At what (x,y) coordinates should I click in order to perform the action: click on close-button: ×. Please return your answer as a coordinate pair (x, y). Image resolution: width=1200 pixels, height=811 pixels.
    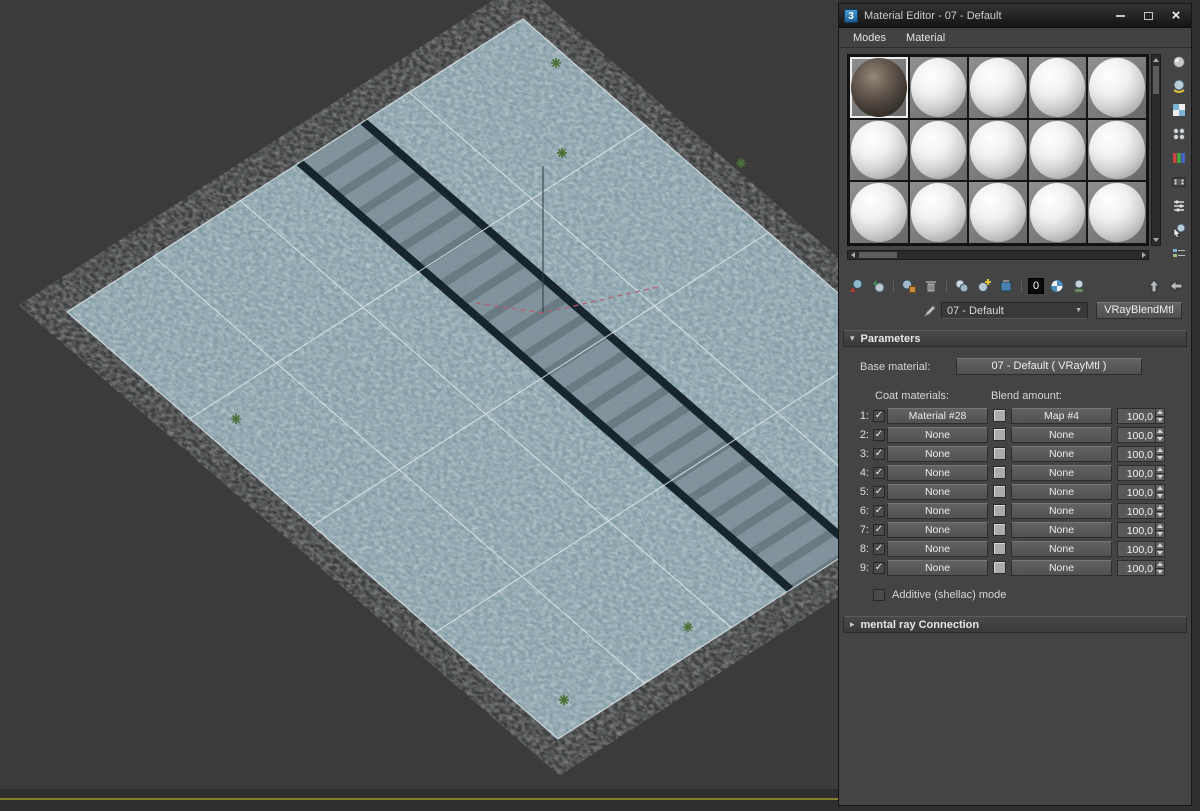
    Looking at the image, I should click on (1176, 15).